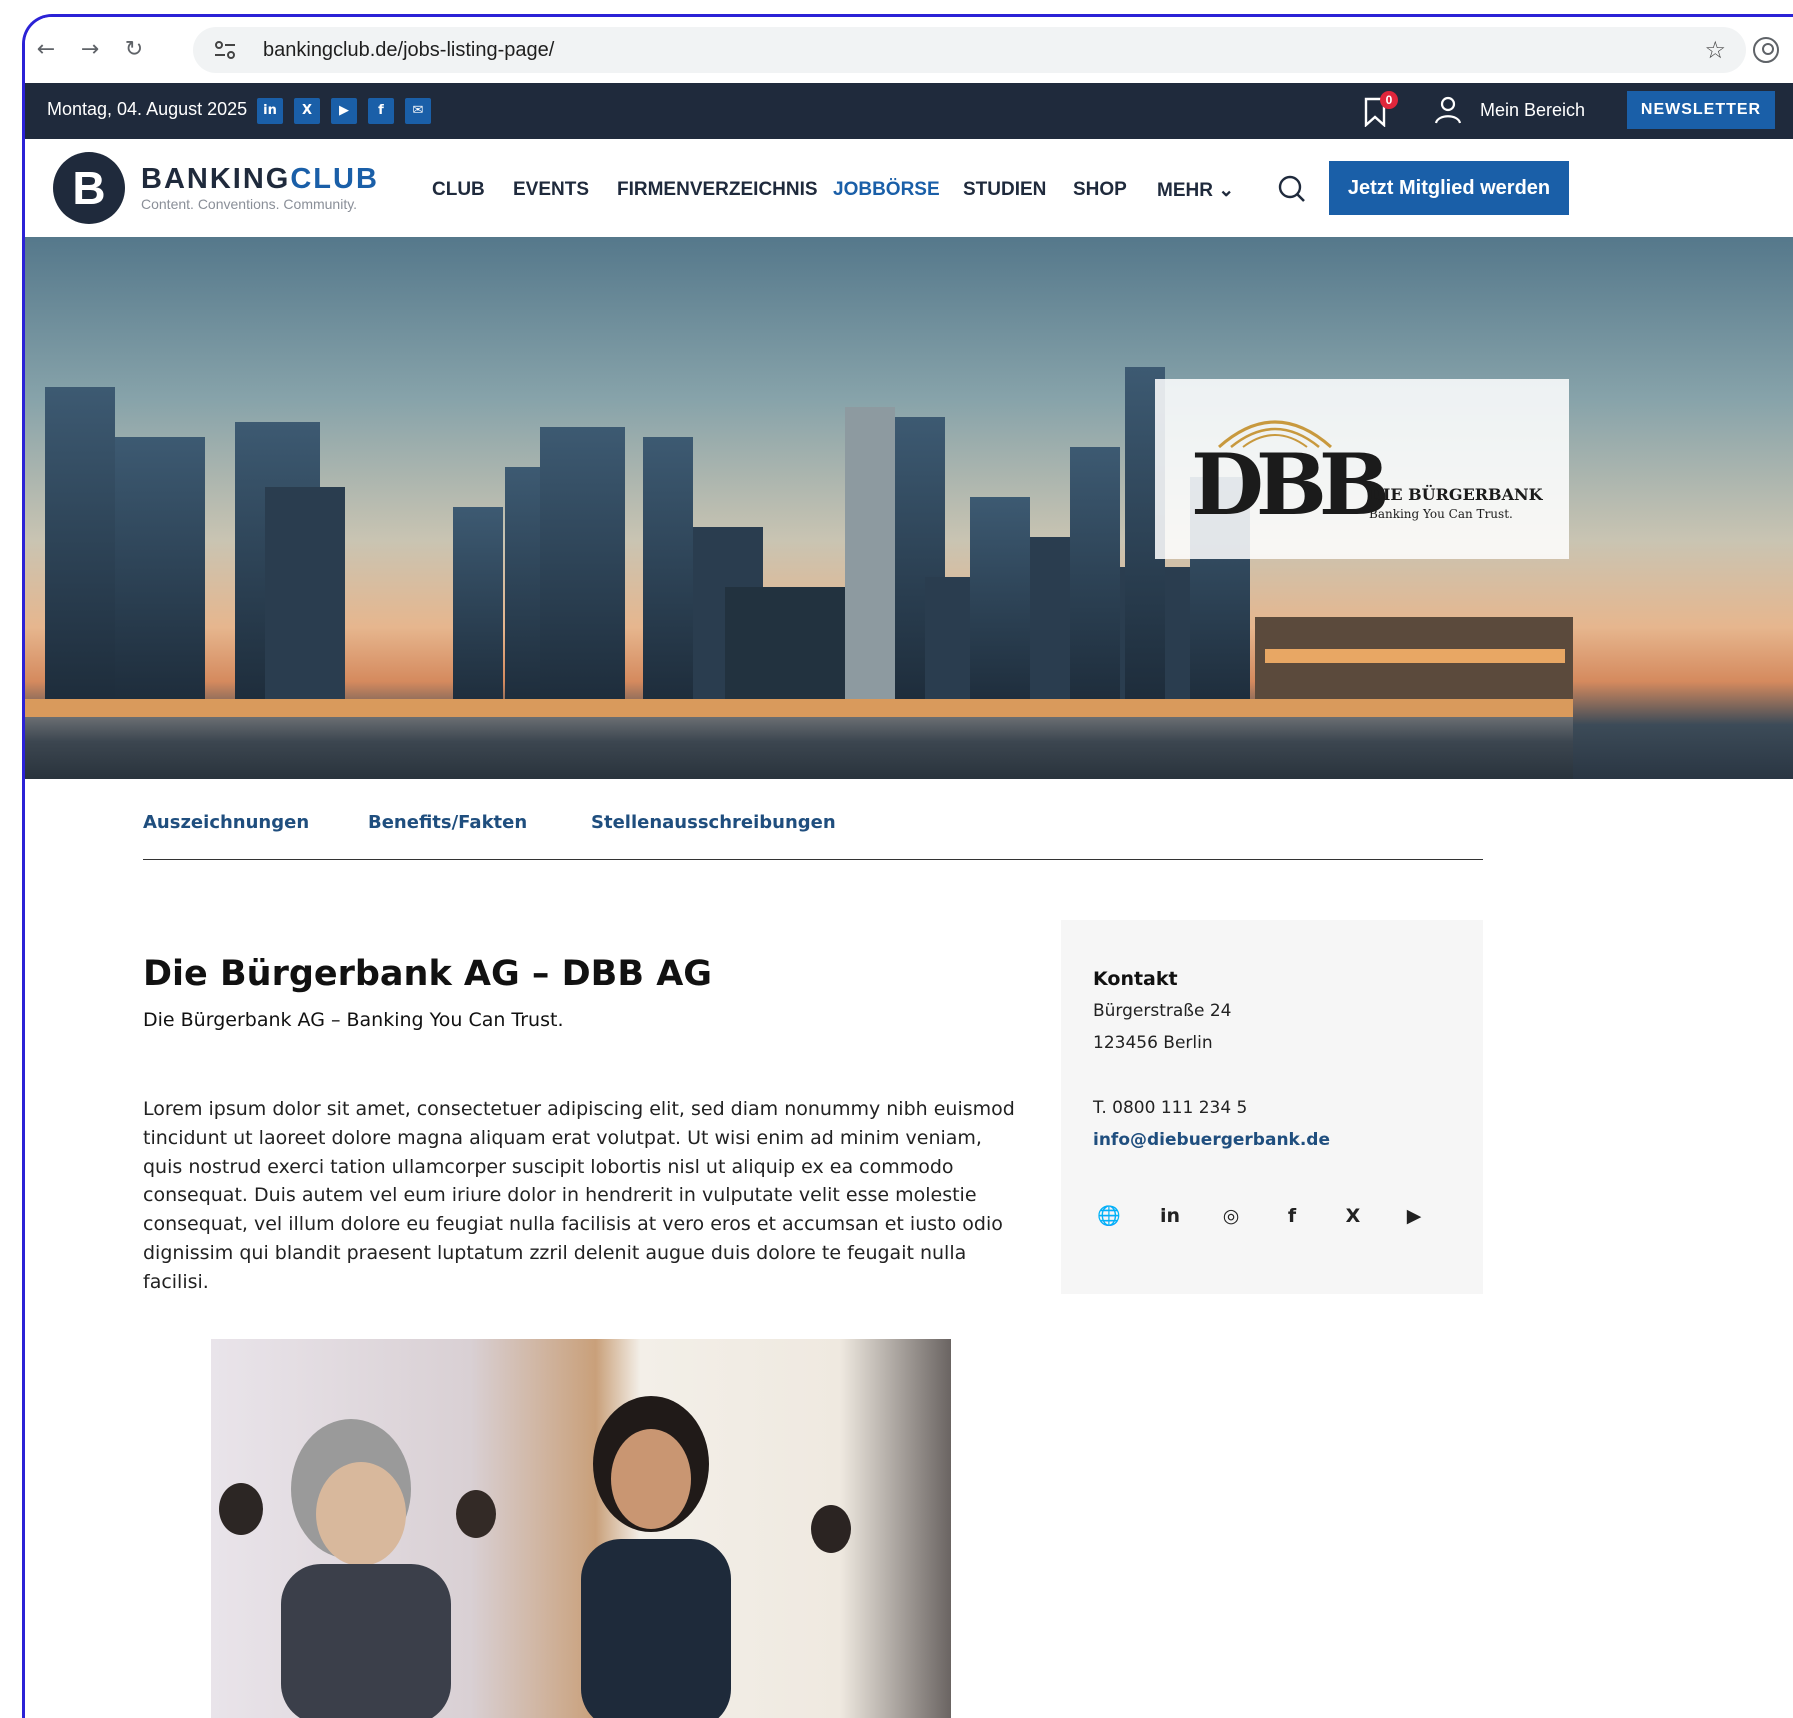 This screenshot has height=1718, width=1793. What do you see at coordinates (886, 190) in the screenshot?
I see `nav-jobboerse: JOBBÖRSE` at bounding box center [886, 190].